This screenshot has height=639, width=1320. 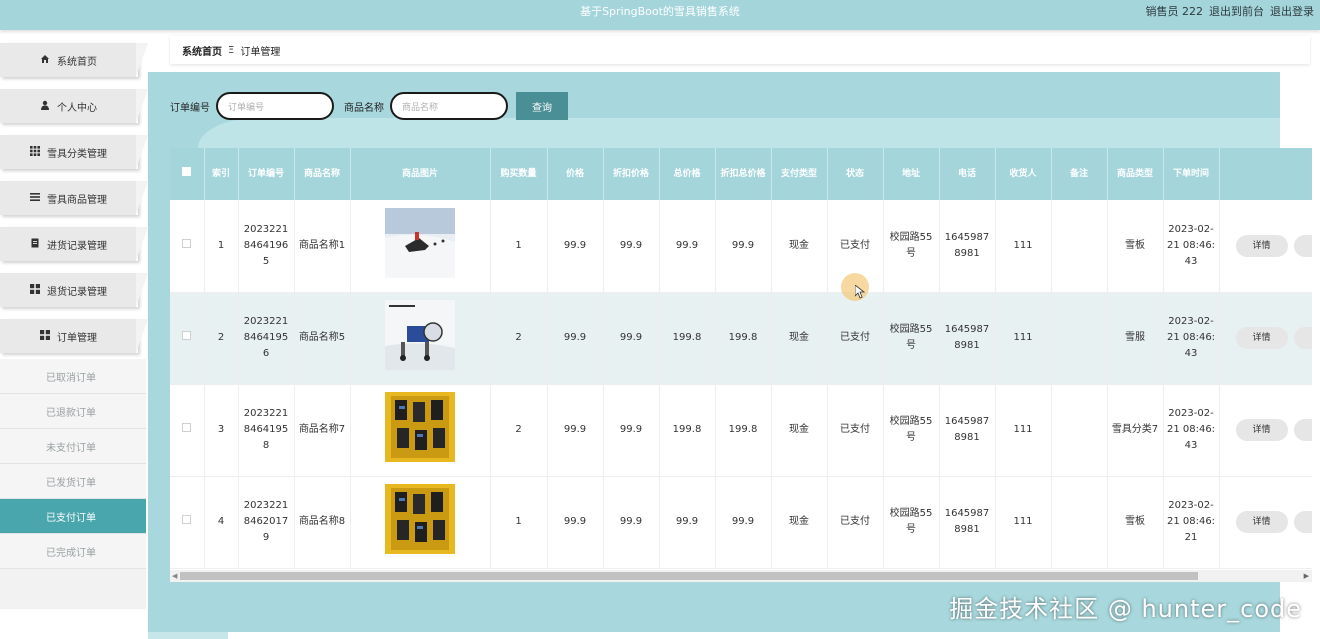 I want to click on sidebar-item-label: 雪具商品管理, so click(x=77, y=200).